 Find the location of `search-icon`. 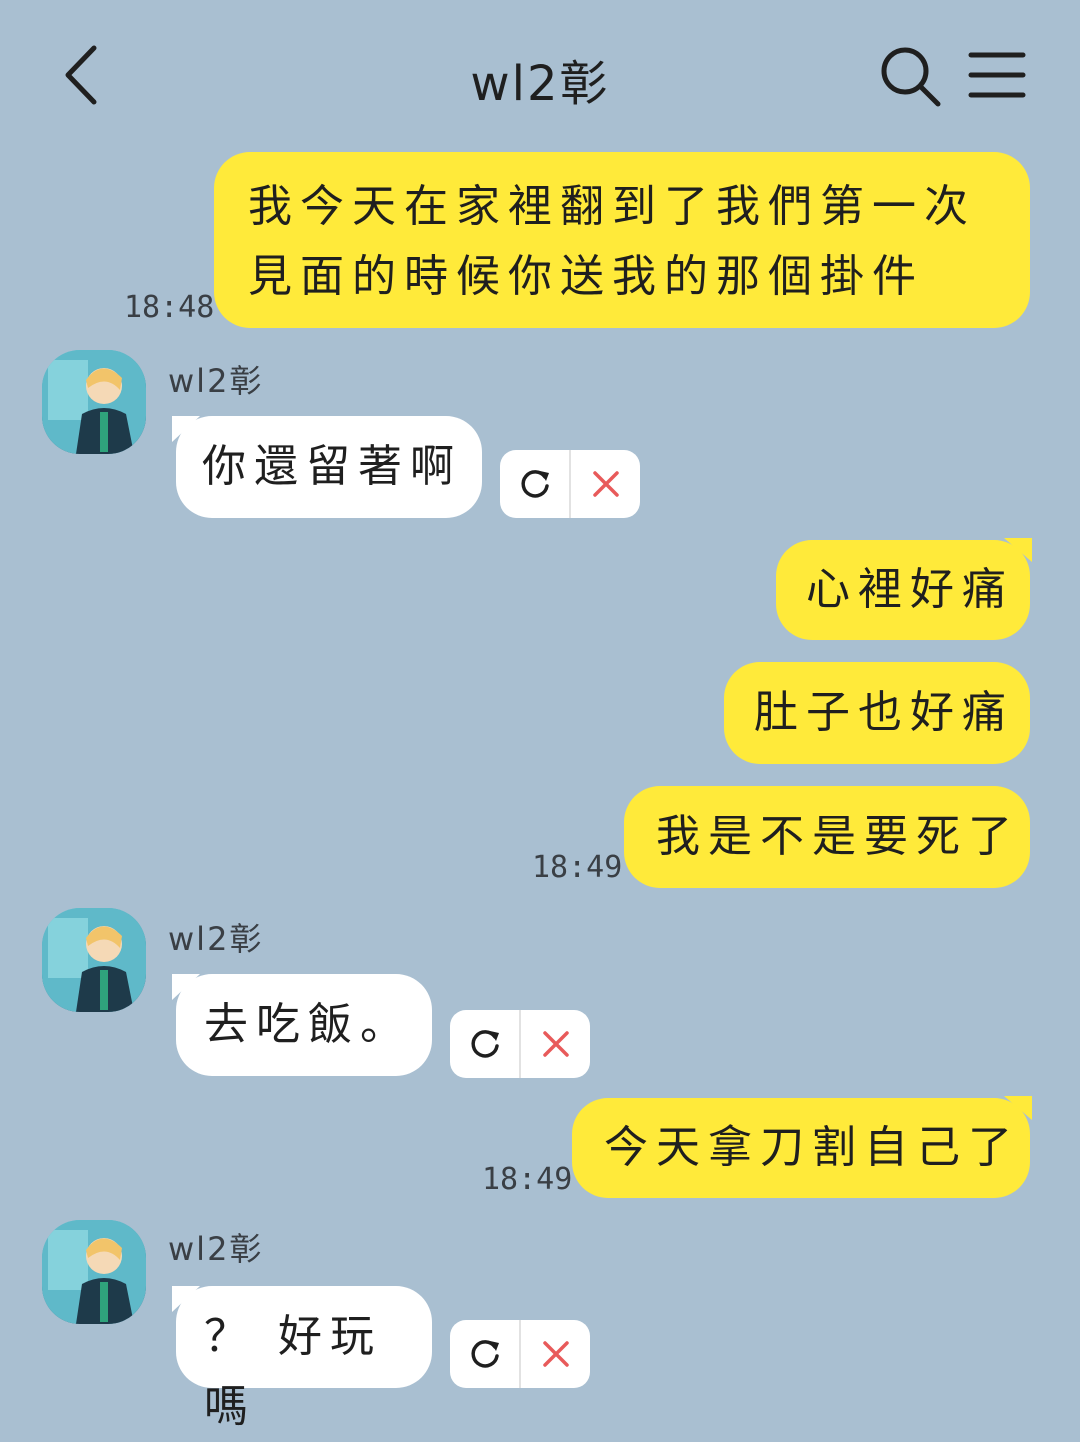

search-icon is located at coordinates (910, 76).